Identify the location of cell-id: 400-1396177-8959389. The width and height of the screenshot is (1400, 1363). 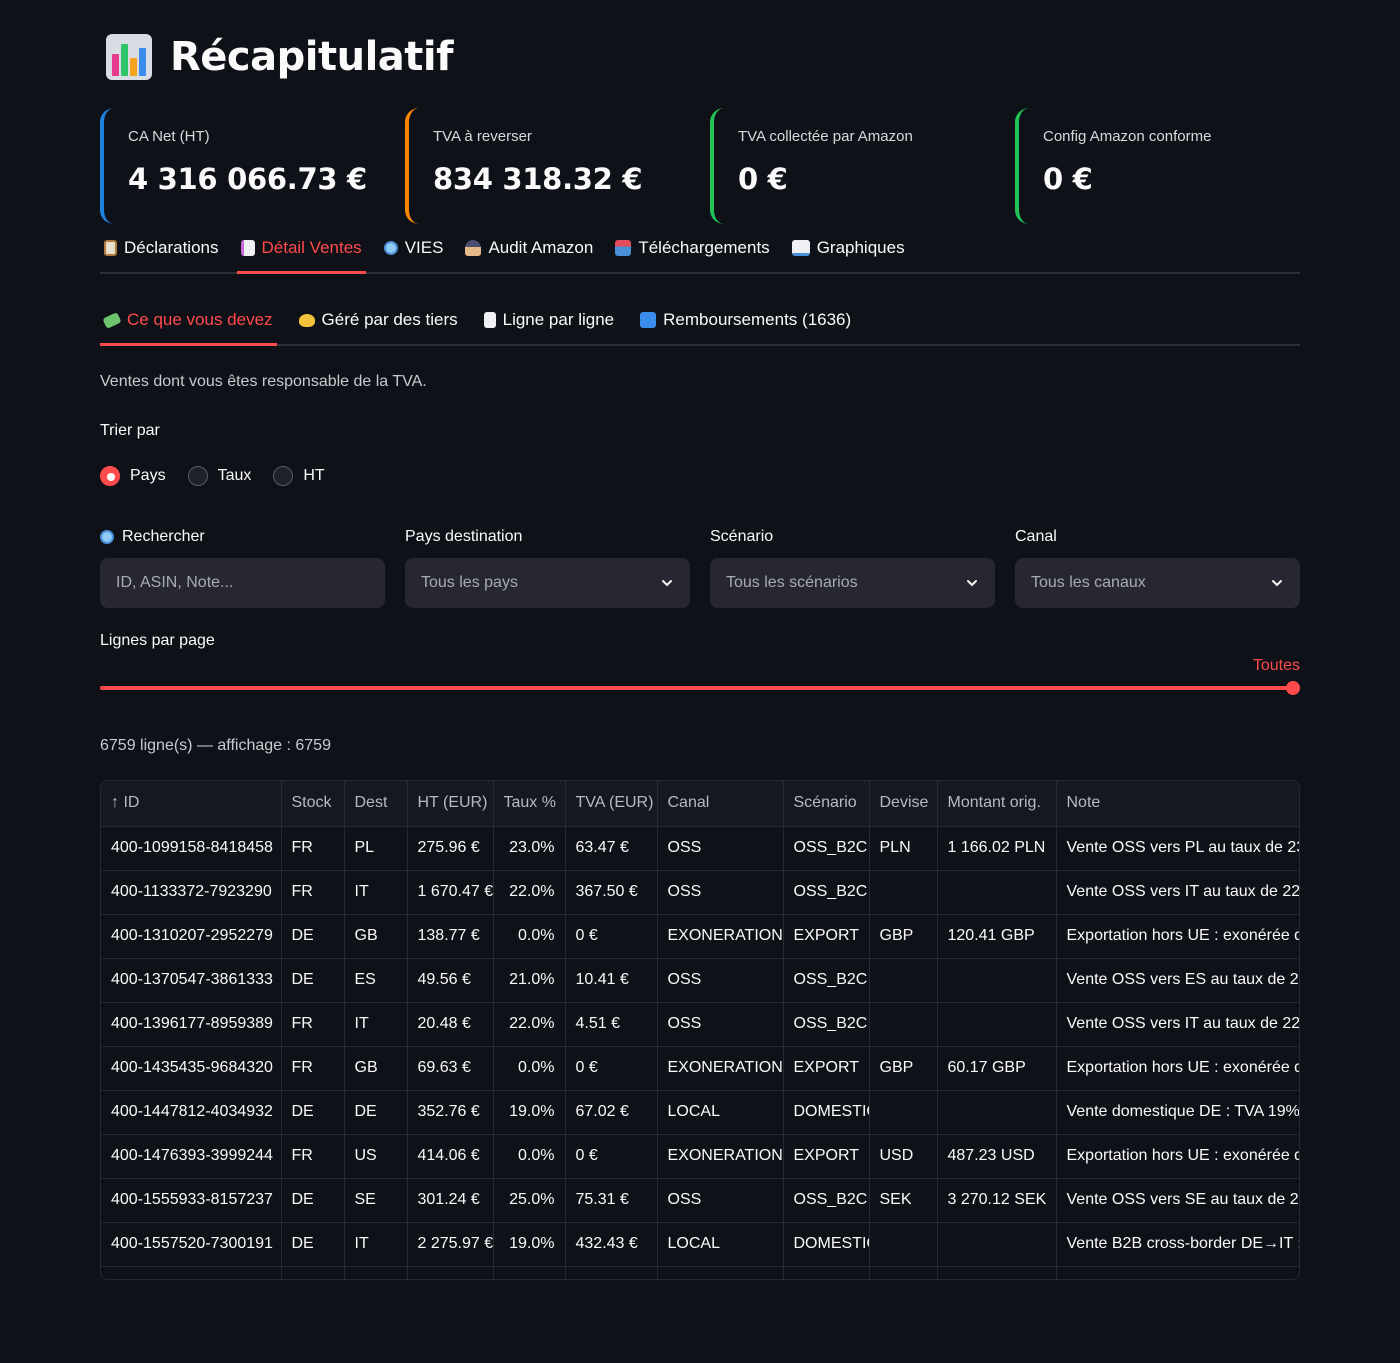
(191, 1024).